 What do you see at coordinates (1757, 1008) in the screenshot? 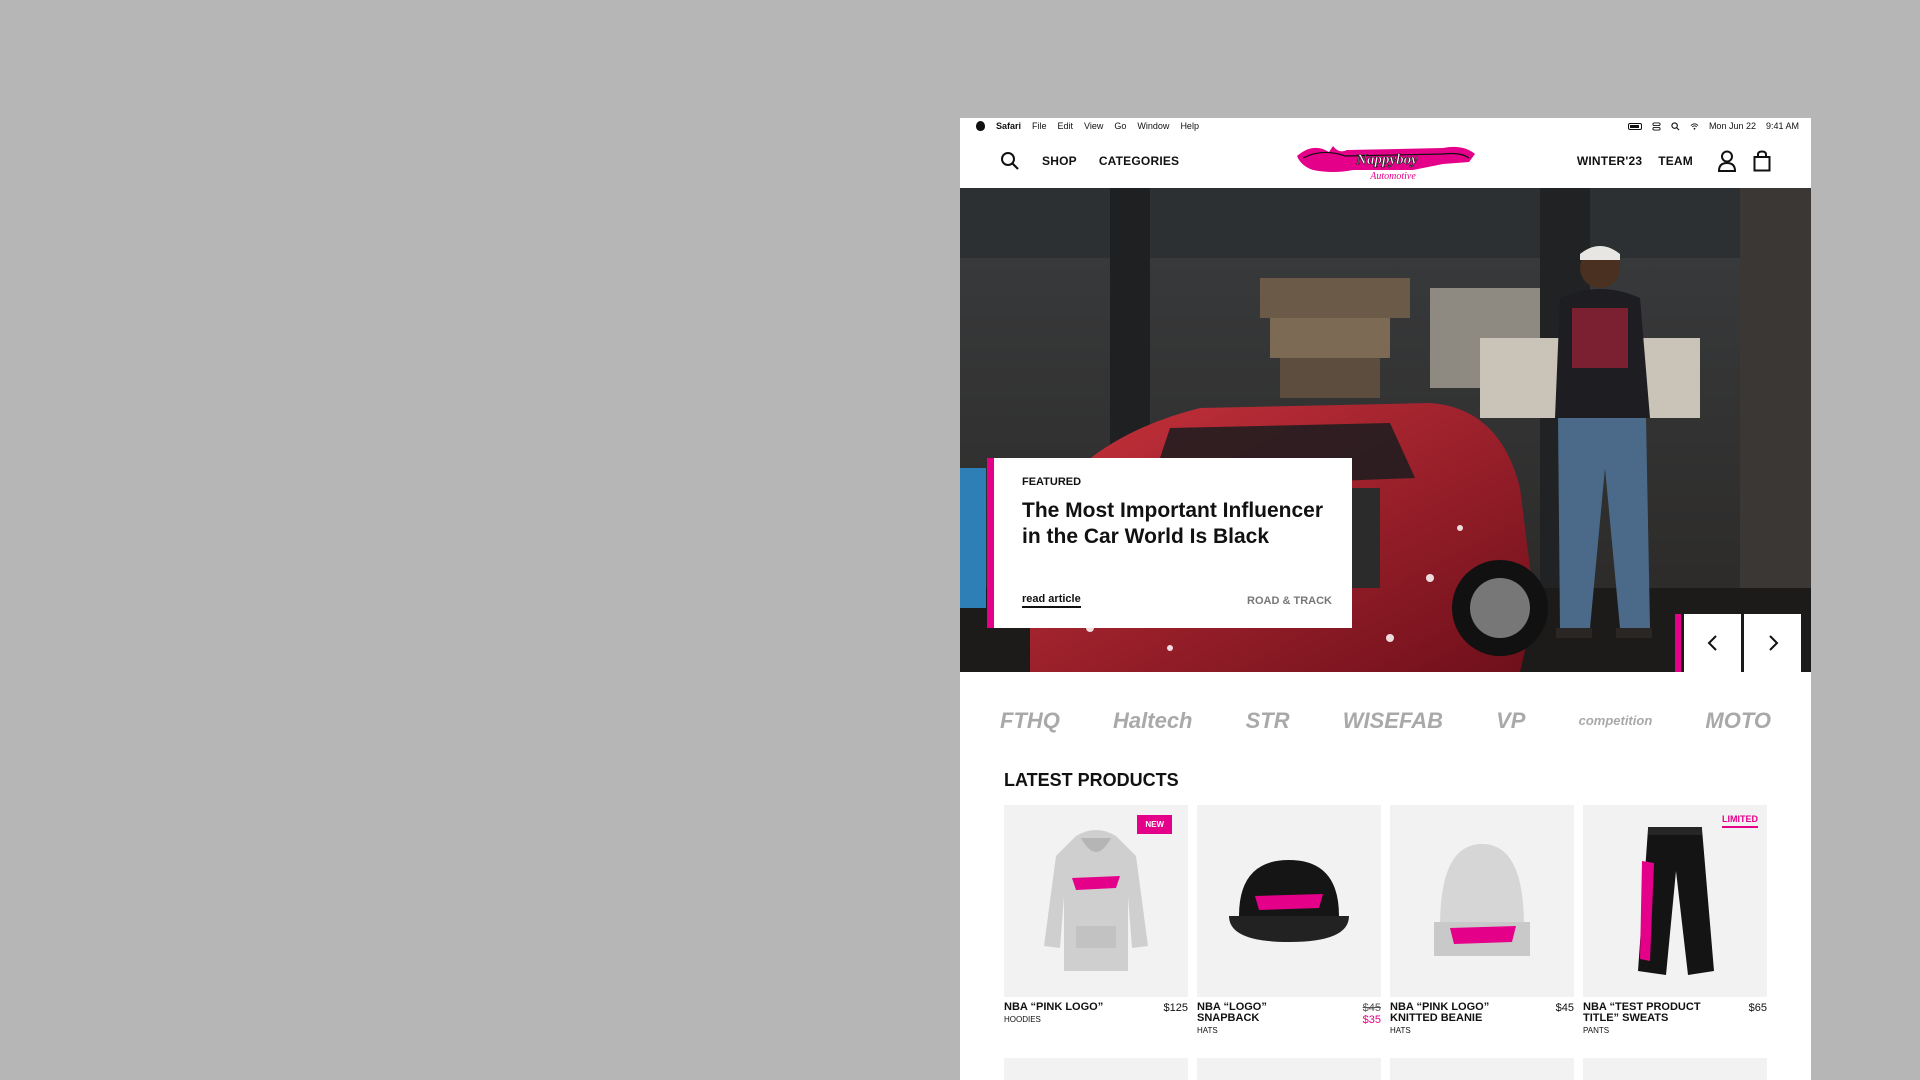
I see `product-price: $65` at bounding box center [1757, 1008].